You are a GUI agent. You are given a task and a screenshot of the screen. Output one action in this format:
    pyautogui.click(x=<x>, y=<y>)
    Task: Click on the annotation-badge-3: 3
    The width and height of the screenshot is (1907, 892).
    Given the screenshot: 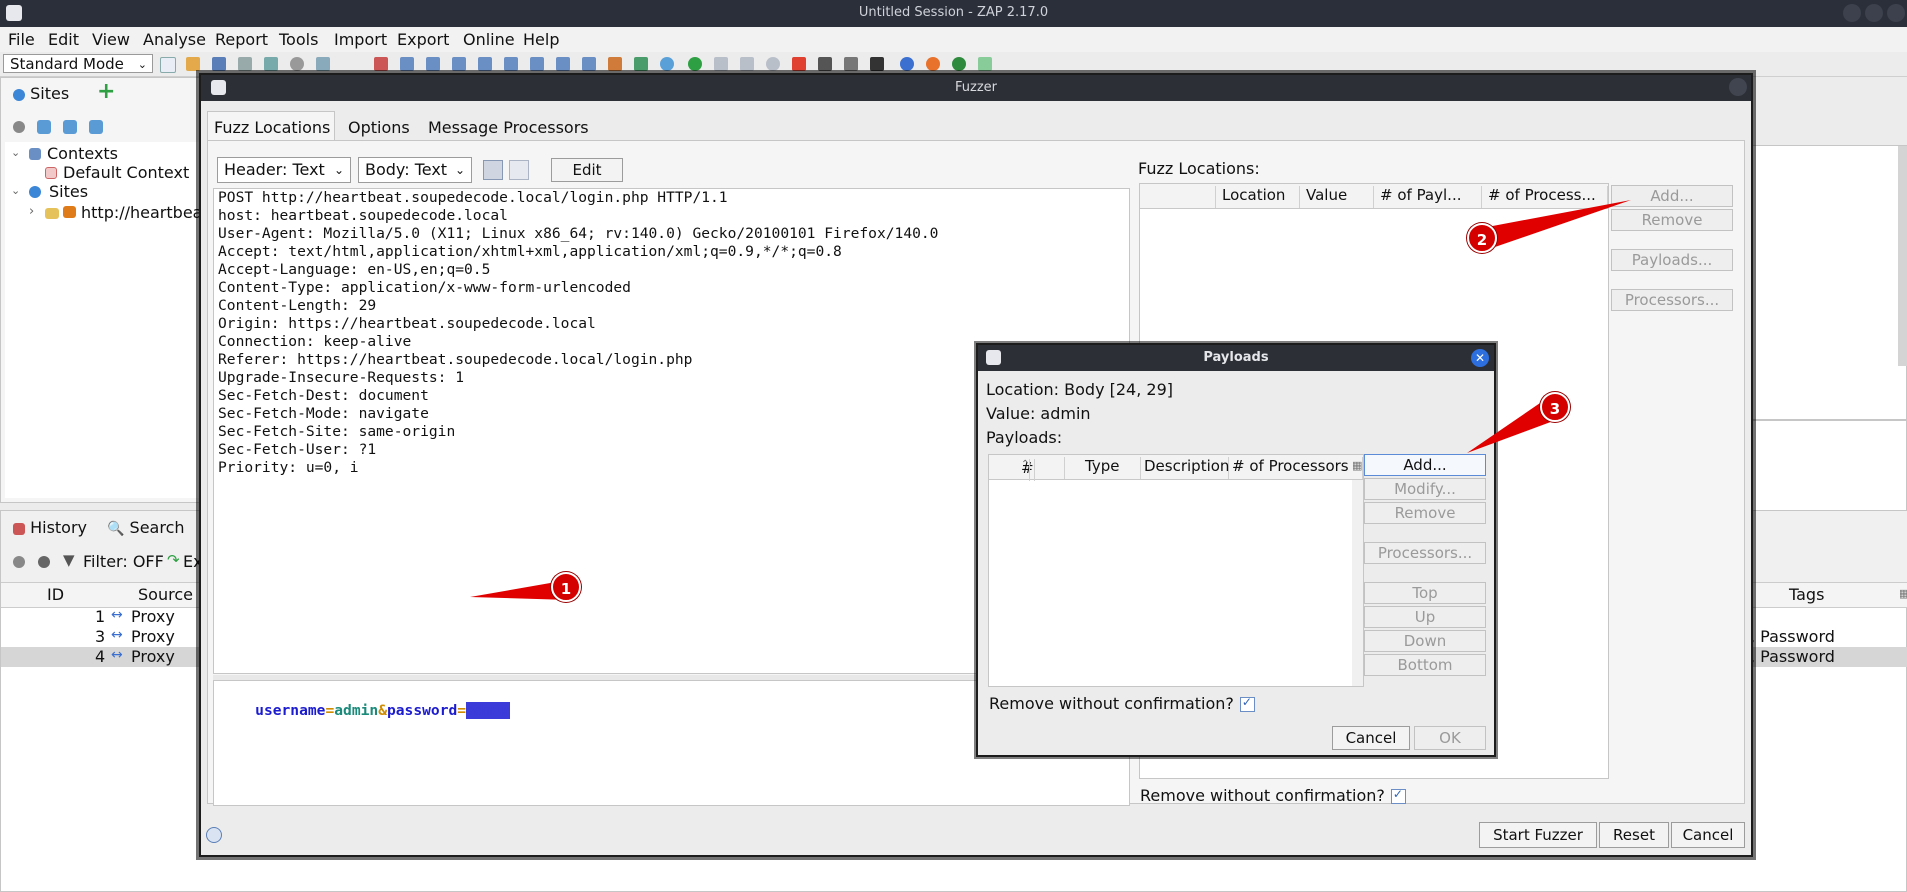 What is the action you would take?
    pyautogui.click(x=1555, y=407)
    